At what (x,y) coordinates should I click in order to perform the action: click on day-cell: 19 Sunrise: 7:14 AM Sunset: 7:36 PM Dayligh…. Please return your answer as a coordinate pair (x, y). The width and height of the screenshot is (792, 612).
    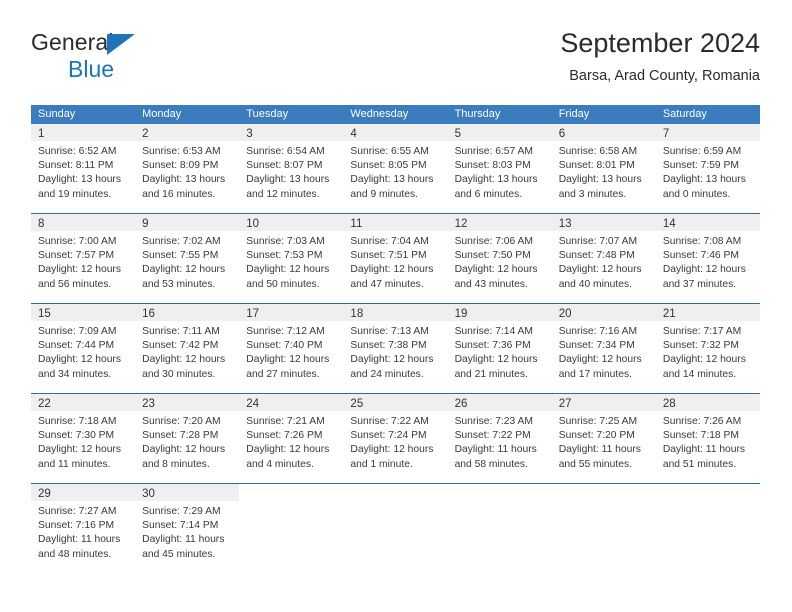
    Looking at the image, I should click on (499, 346).